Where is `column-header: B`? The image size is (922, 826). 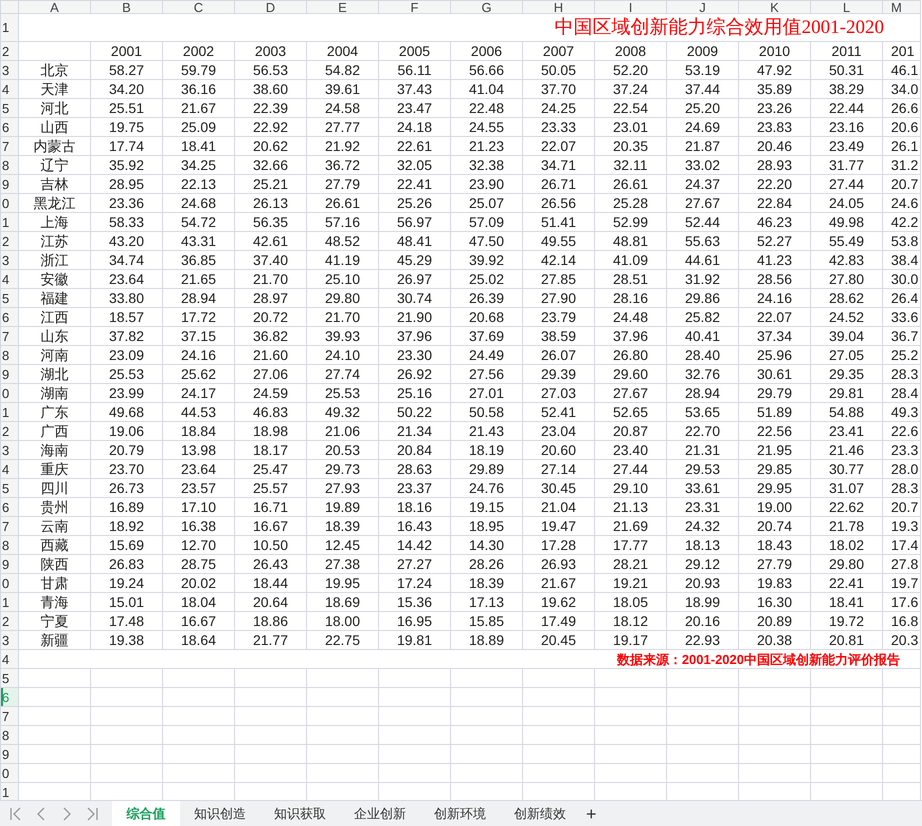
column-header: B is located at coordinates (126, 7).